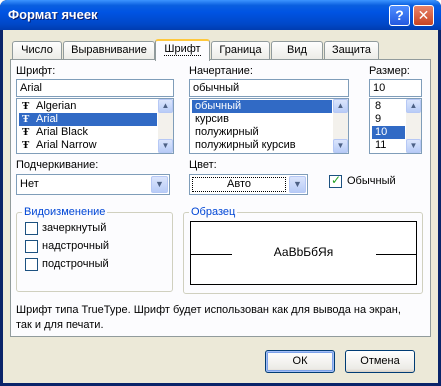 The image size is (441, 386). Describe the element at coordinates (75, 264) in the screenshot. I see `subscript-label: подстрочный` at that location.